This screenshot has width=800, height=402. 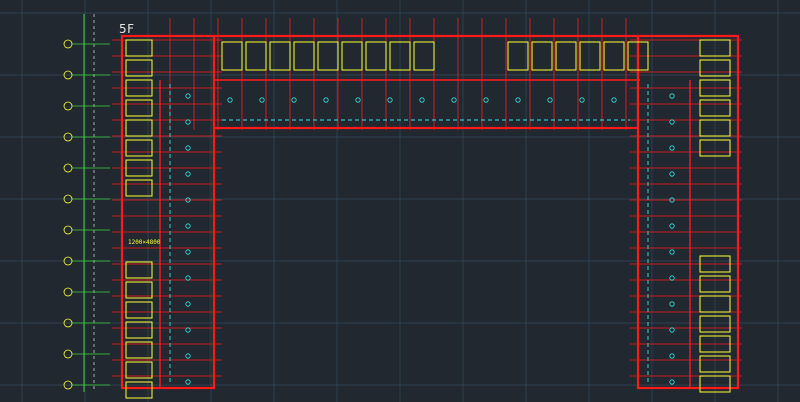 I want to click on east-wing-outline, so click(x=688, y=212).